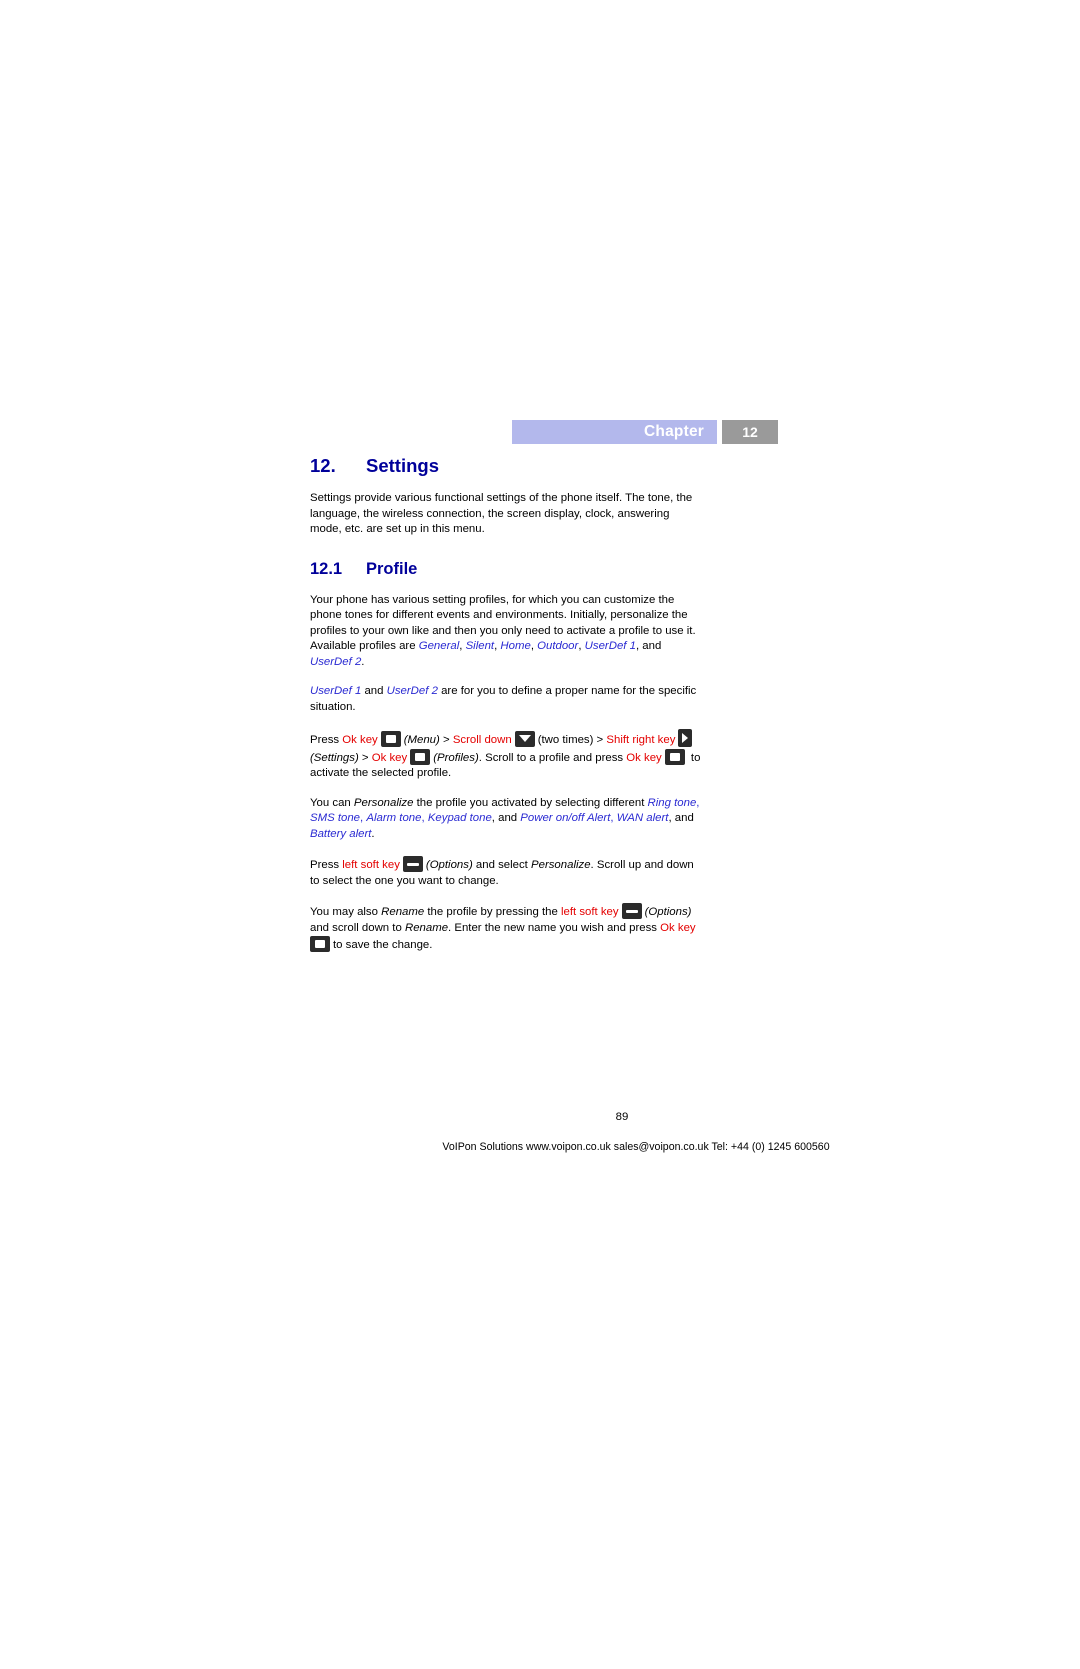  What do you see at coordinates (681, 818) in the screenshot?
I see `personalize-and-2: , and` at bounding box center [681, 818].